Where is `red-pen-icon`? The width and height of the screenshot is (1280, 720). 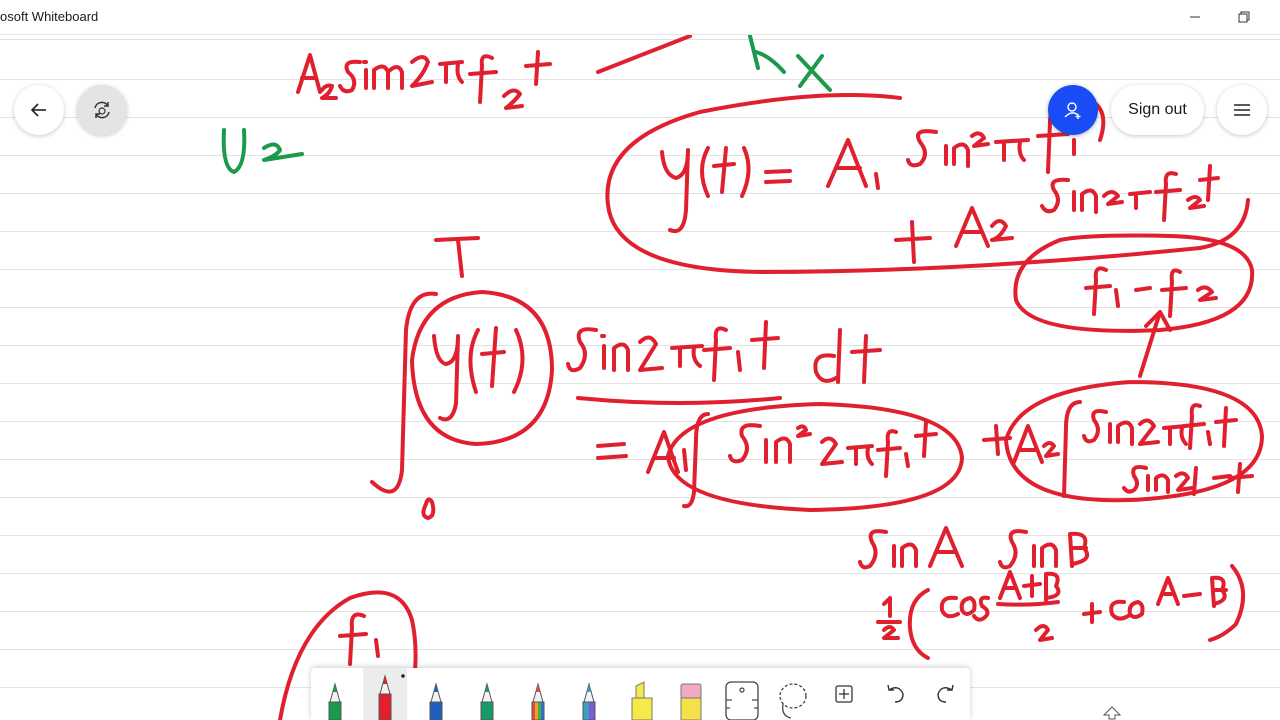
red-pen-icon is located at coordinates (391, 697).